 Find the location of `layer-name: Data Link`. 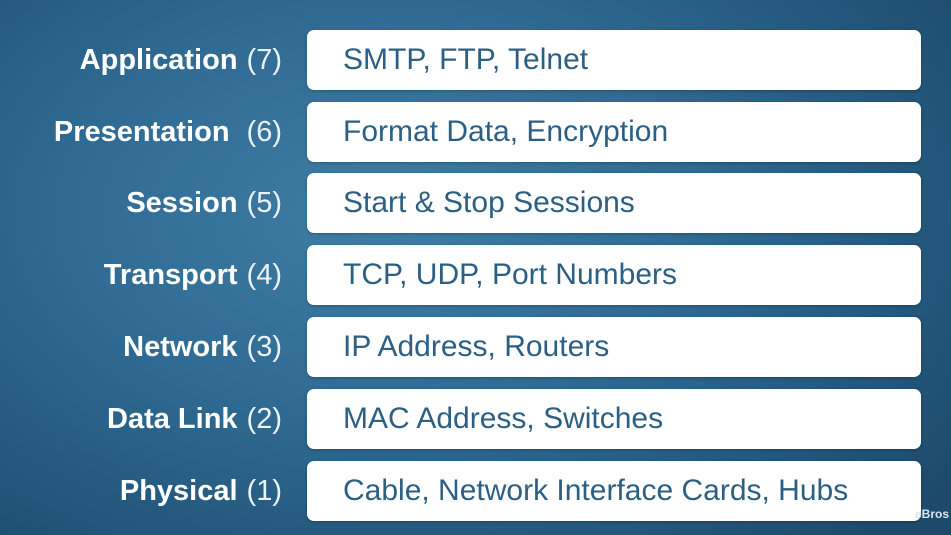

layer-name: Data Link is located at coordinates (172, 418).